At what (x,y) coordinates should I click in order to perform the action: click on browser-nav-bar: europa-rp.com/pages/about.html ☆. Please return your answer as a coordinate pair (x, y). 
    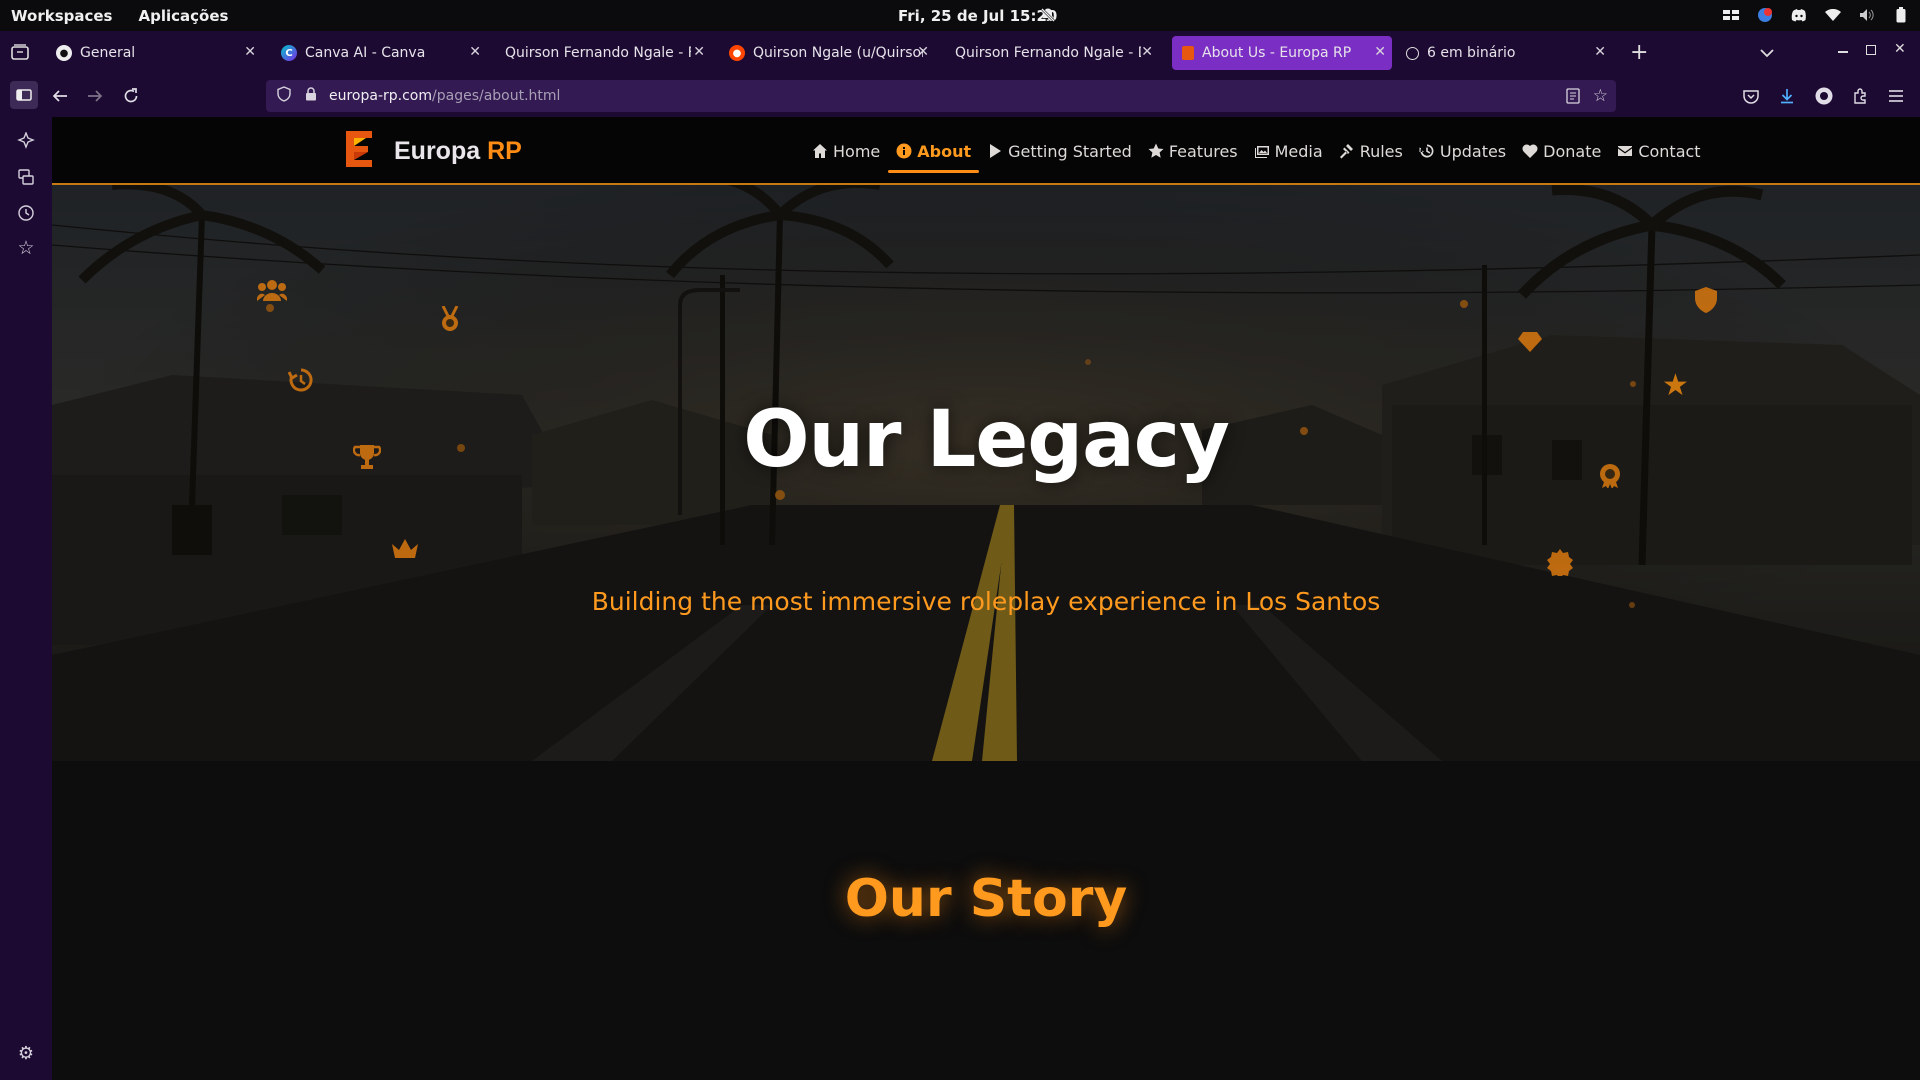
    Looking at the image, I should click on (960, 96).